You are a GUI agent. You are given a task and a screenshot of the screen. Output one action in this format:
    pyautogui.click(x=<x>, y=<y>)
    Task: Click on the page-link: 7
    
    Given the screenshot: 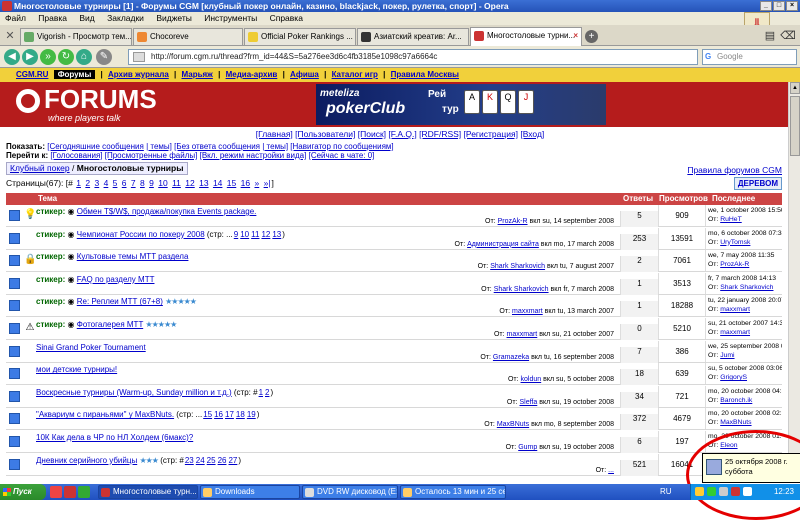 What is the action you would take?
    pyautogui.click(x=133, y=183)
    